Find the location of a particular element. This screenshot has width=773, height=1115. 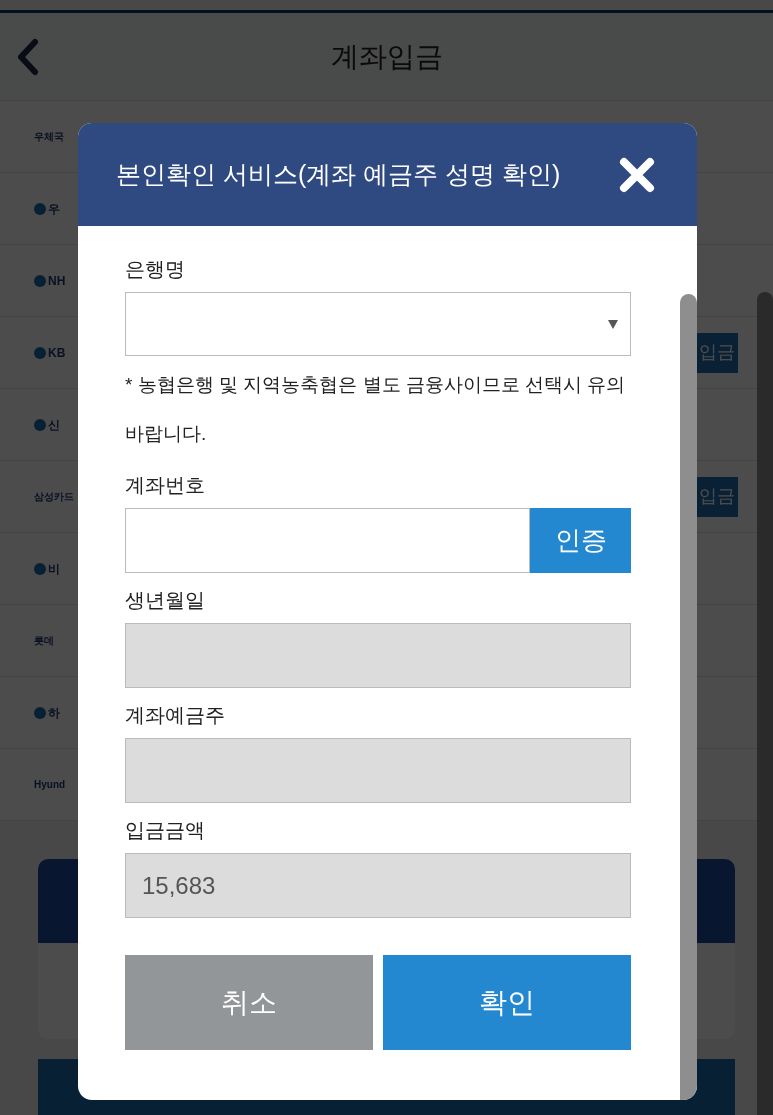

field-label: 생년월일 is located at coordinates (165, 600).